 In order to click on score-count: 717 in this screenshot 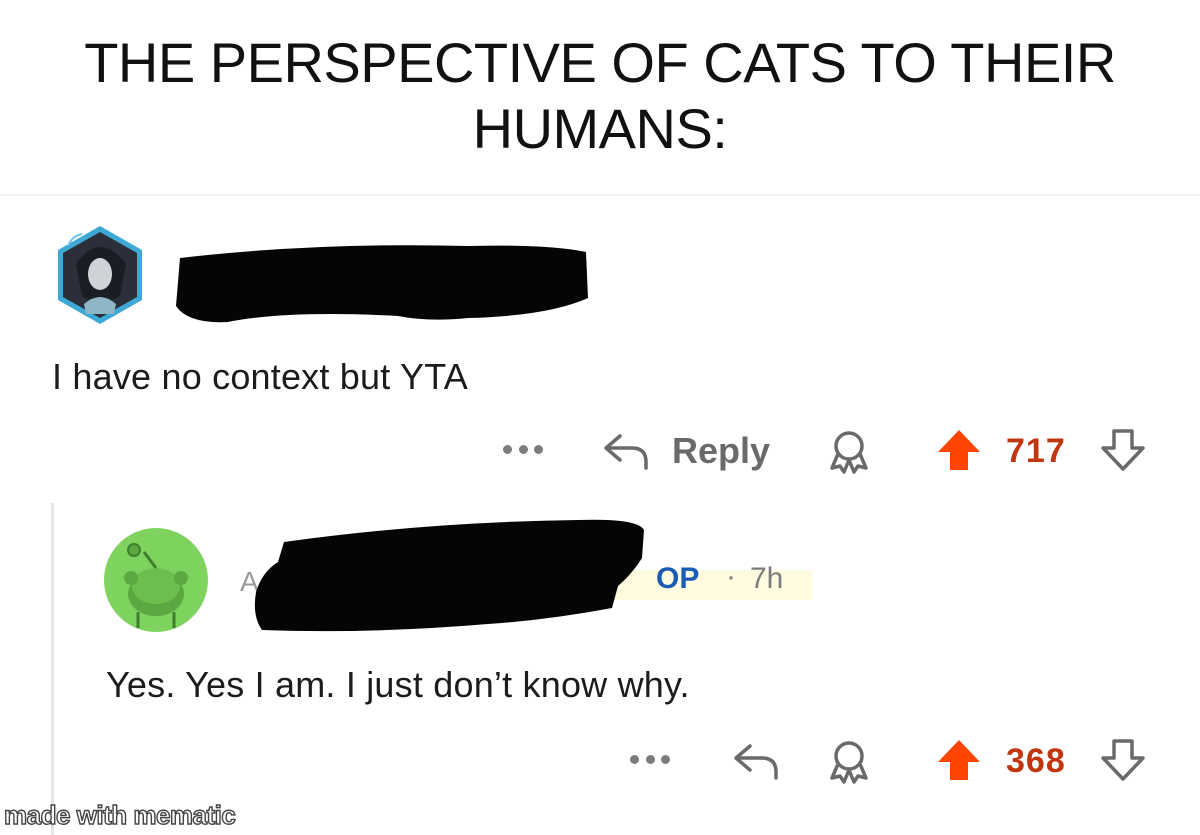, I will do `click(1036, 451)`.